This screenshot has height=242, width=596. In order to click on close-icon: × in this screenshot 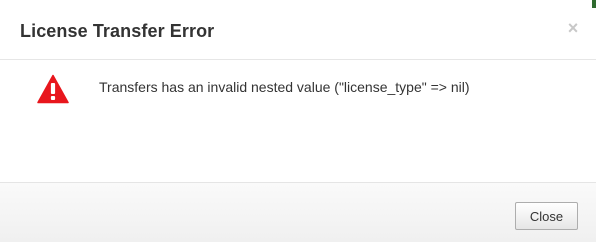, I will do `click(573, 28)`.